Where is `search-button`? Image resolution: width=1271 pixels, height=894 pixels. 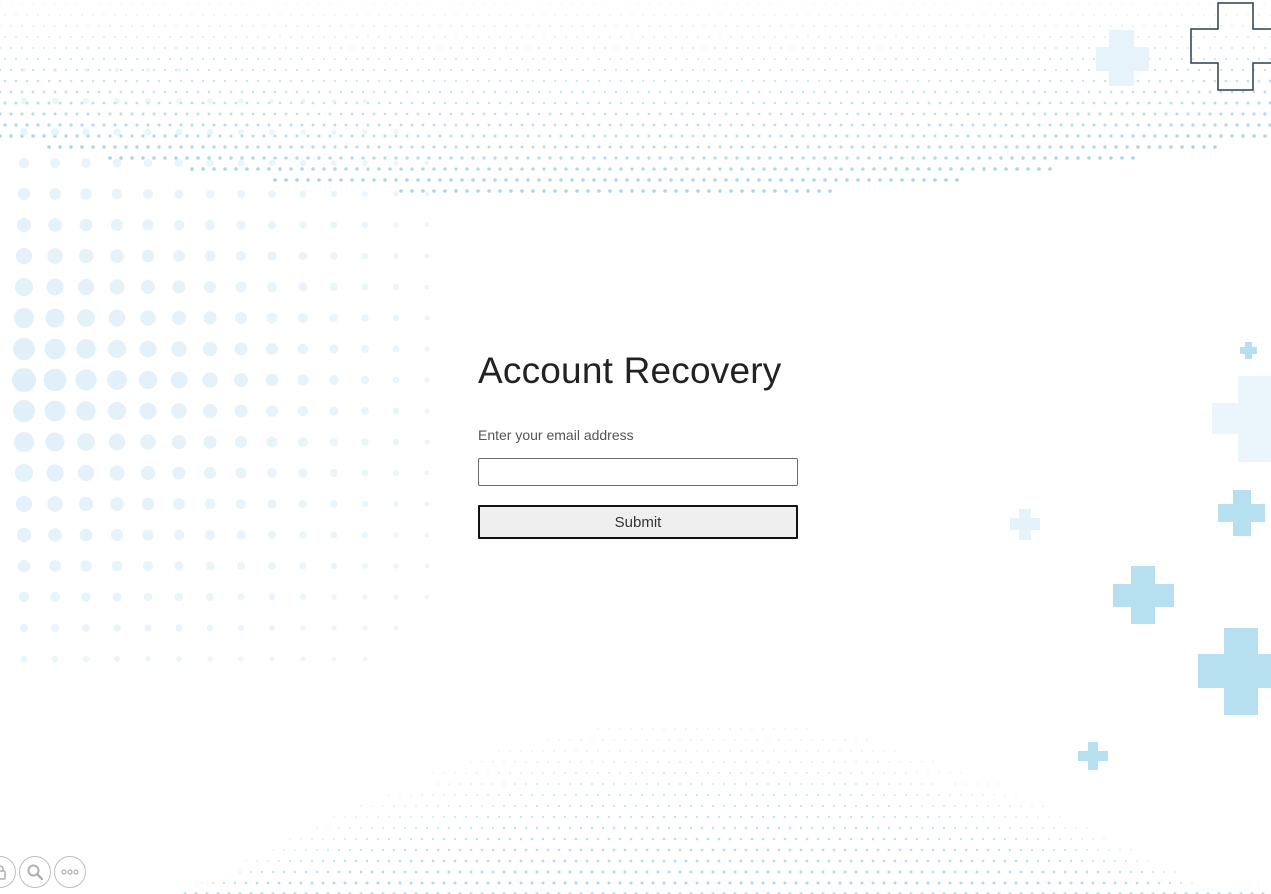
search-button is located at coordinates (35, 872).